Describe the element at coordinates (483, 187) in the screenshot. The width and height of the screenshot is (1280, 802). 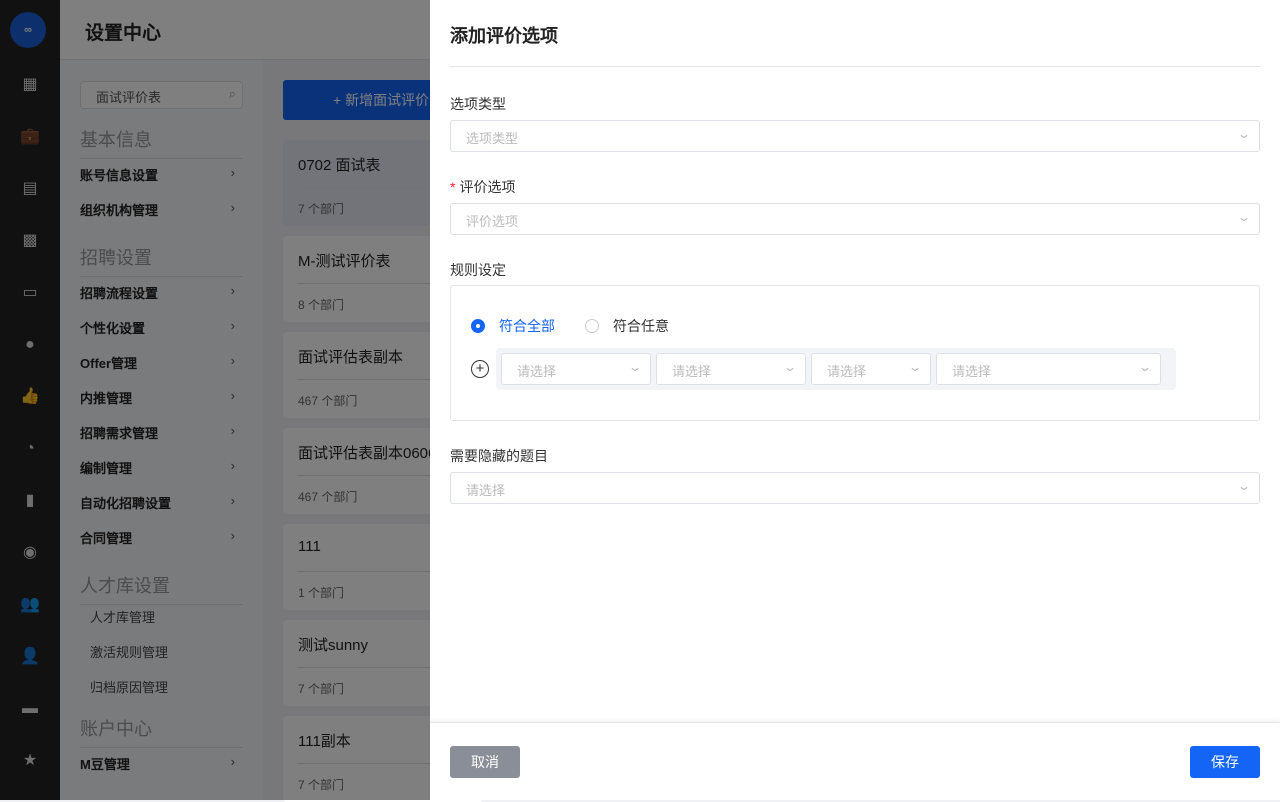
I see `option-label: * 评价选项` at that location.